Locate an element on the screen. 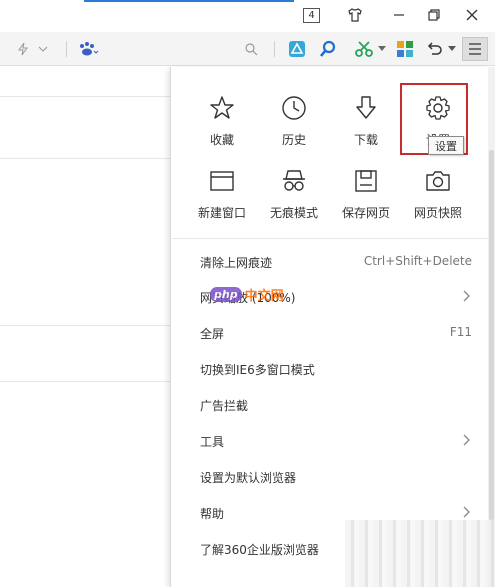 The width and height of the screenshot is (495, 587). menu-item-label: 了解360企业版浏览器 is located at coordinates (259, 550).